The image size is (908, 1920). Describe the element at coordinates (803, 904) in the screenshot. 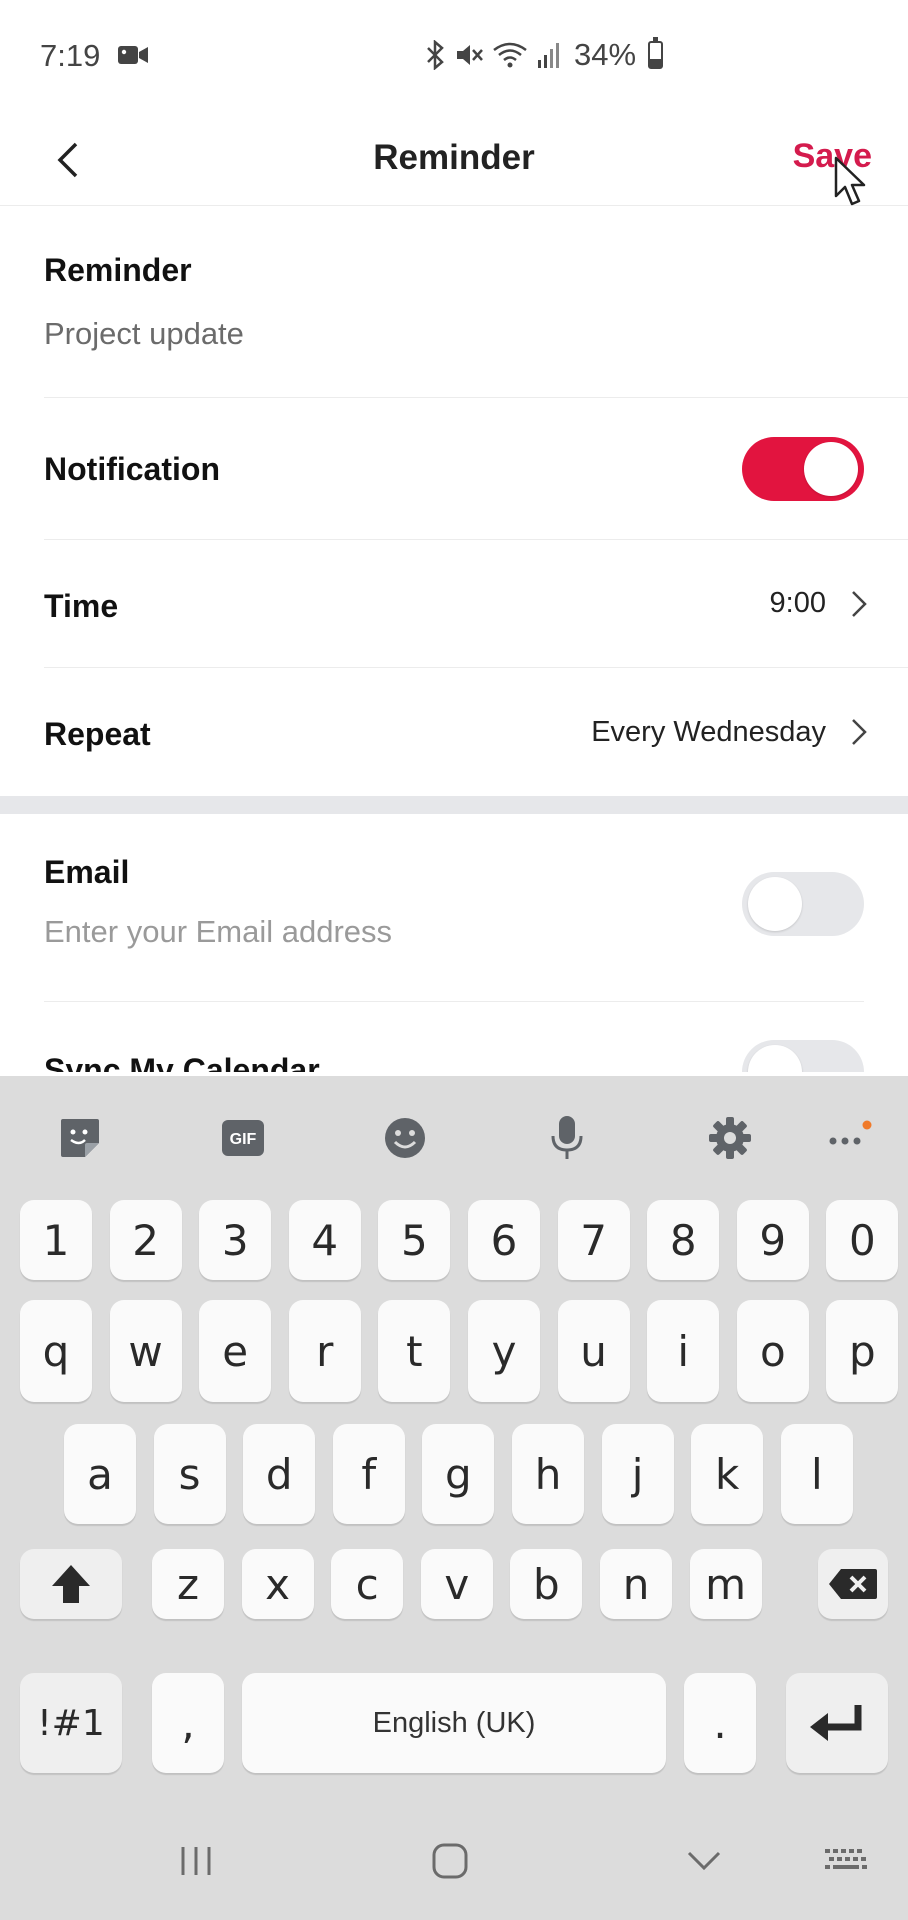

I see `email-toggle` at that location.